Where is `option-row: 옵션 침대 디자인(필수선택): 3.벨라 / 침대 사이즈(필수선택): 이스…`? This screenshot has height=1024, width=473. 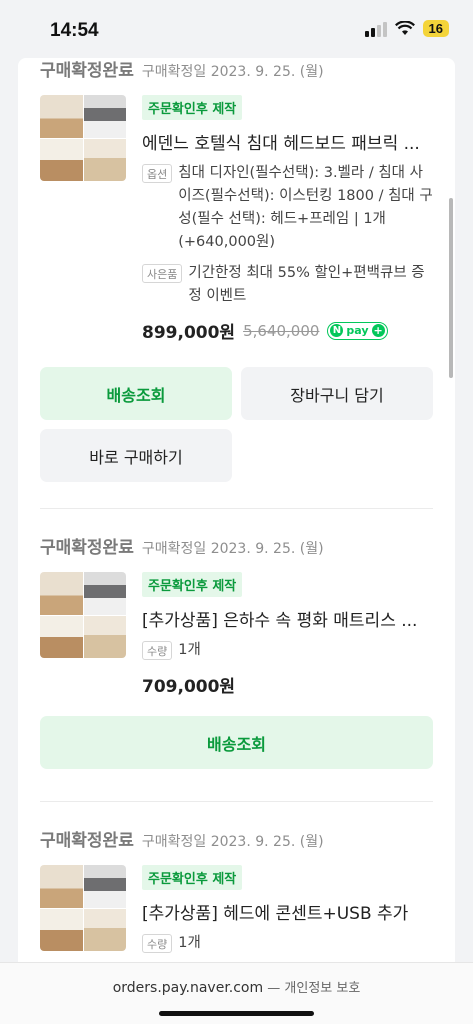 option-row: 옵션 침대 디자인(필수선택): 3.벨라 / 침대 사이즈(필수선택): 이스… is located at coordinates (287, 208).